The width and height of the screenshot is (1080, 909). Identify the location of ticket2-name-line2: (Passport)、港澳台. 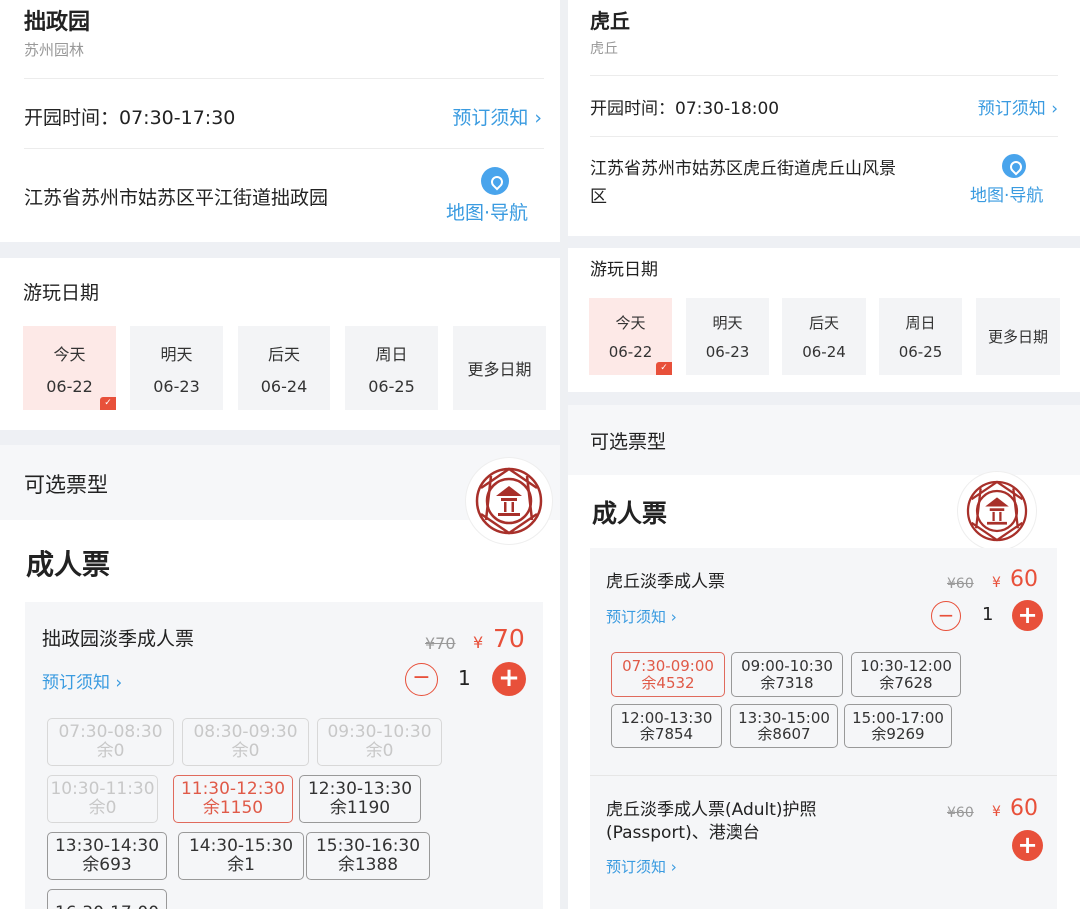
(683, 833).